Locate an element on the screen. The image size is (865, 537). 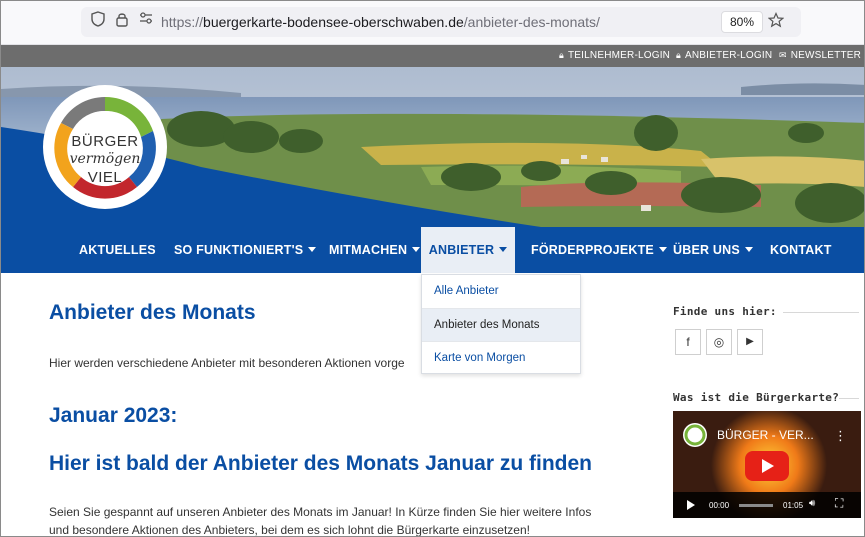
sidebar-heading-find-us: Finde uns hier: is located at coordinates (725, 311).